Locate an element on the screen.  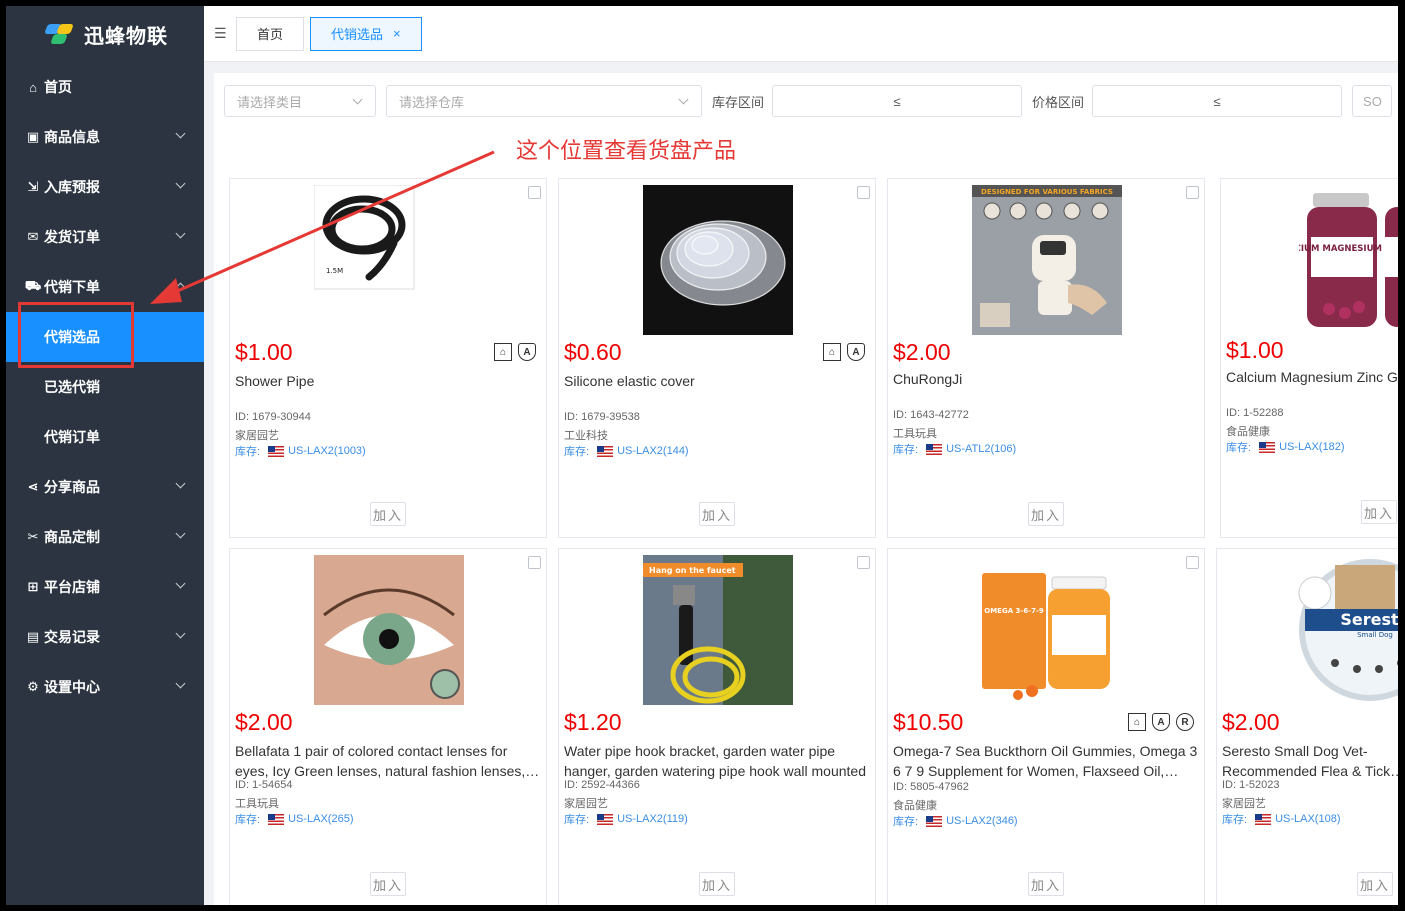
share-icon: ⋖ is located at coordinates (33, 486).